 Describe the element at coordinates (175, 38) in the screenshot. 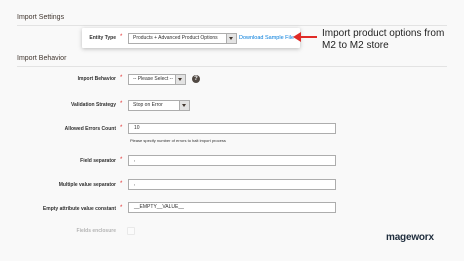

I see `entity-type-value: Products + Advanced Product Options` at that location.